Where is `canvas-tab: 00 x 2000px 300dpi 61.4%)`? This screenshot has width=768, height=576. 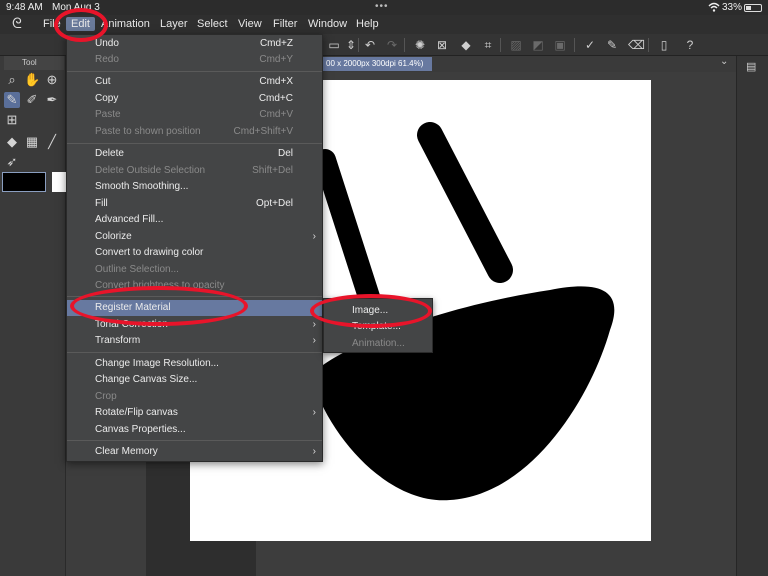
canvas-tab: 00 x 2000px 300dpi 61.4%) is located at coordinates (377, 64).